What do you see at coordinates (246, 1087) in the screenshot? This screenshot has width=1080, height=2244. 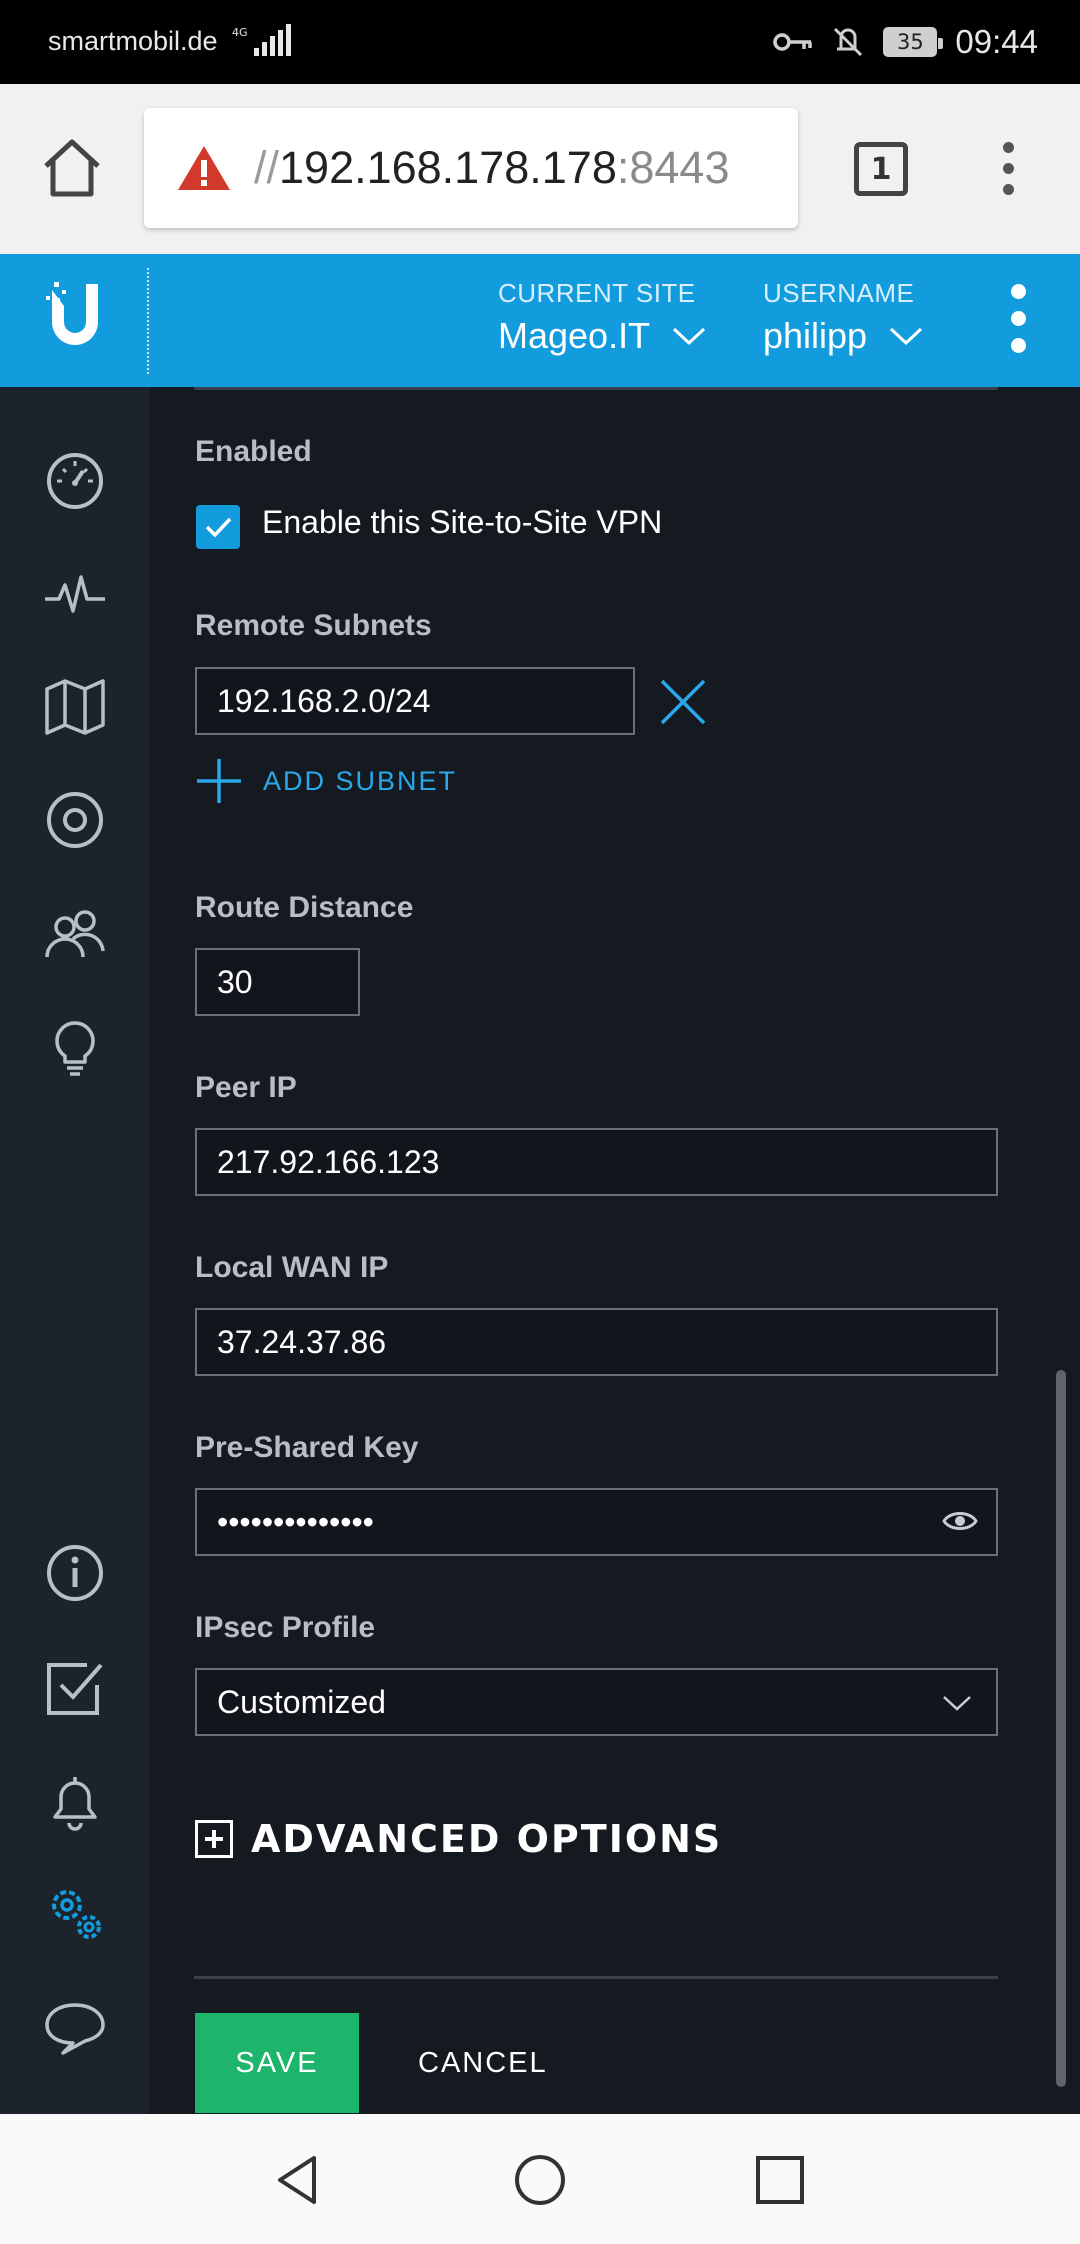 I see `peer-ip-label: Peer IP` at bounding box center [246, 1087].